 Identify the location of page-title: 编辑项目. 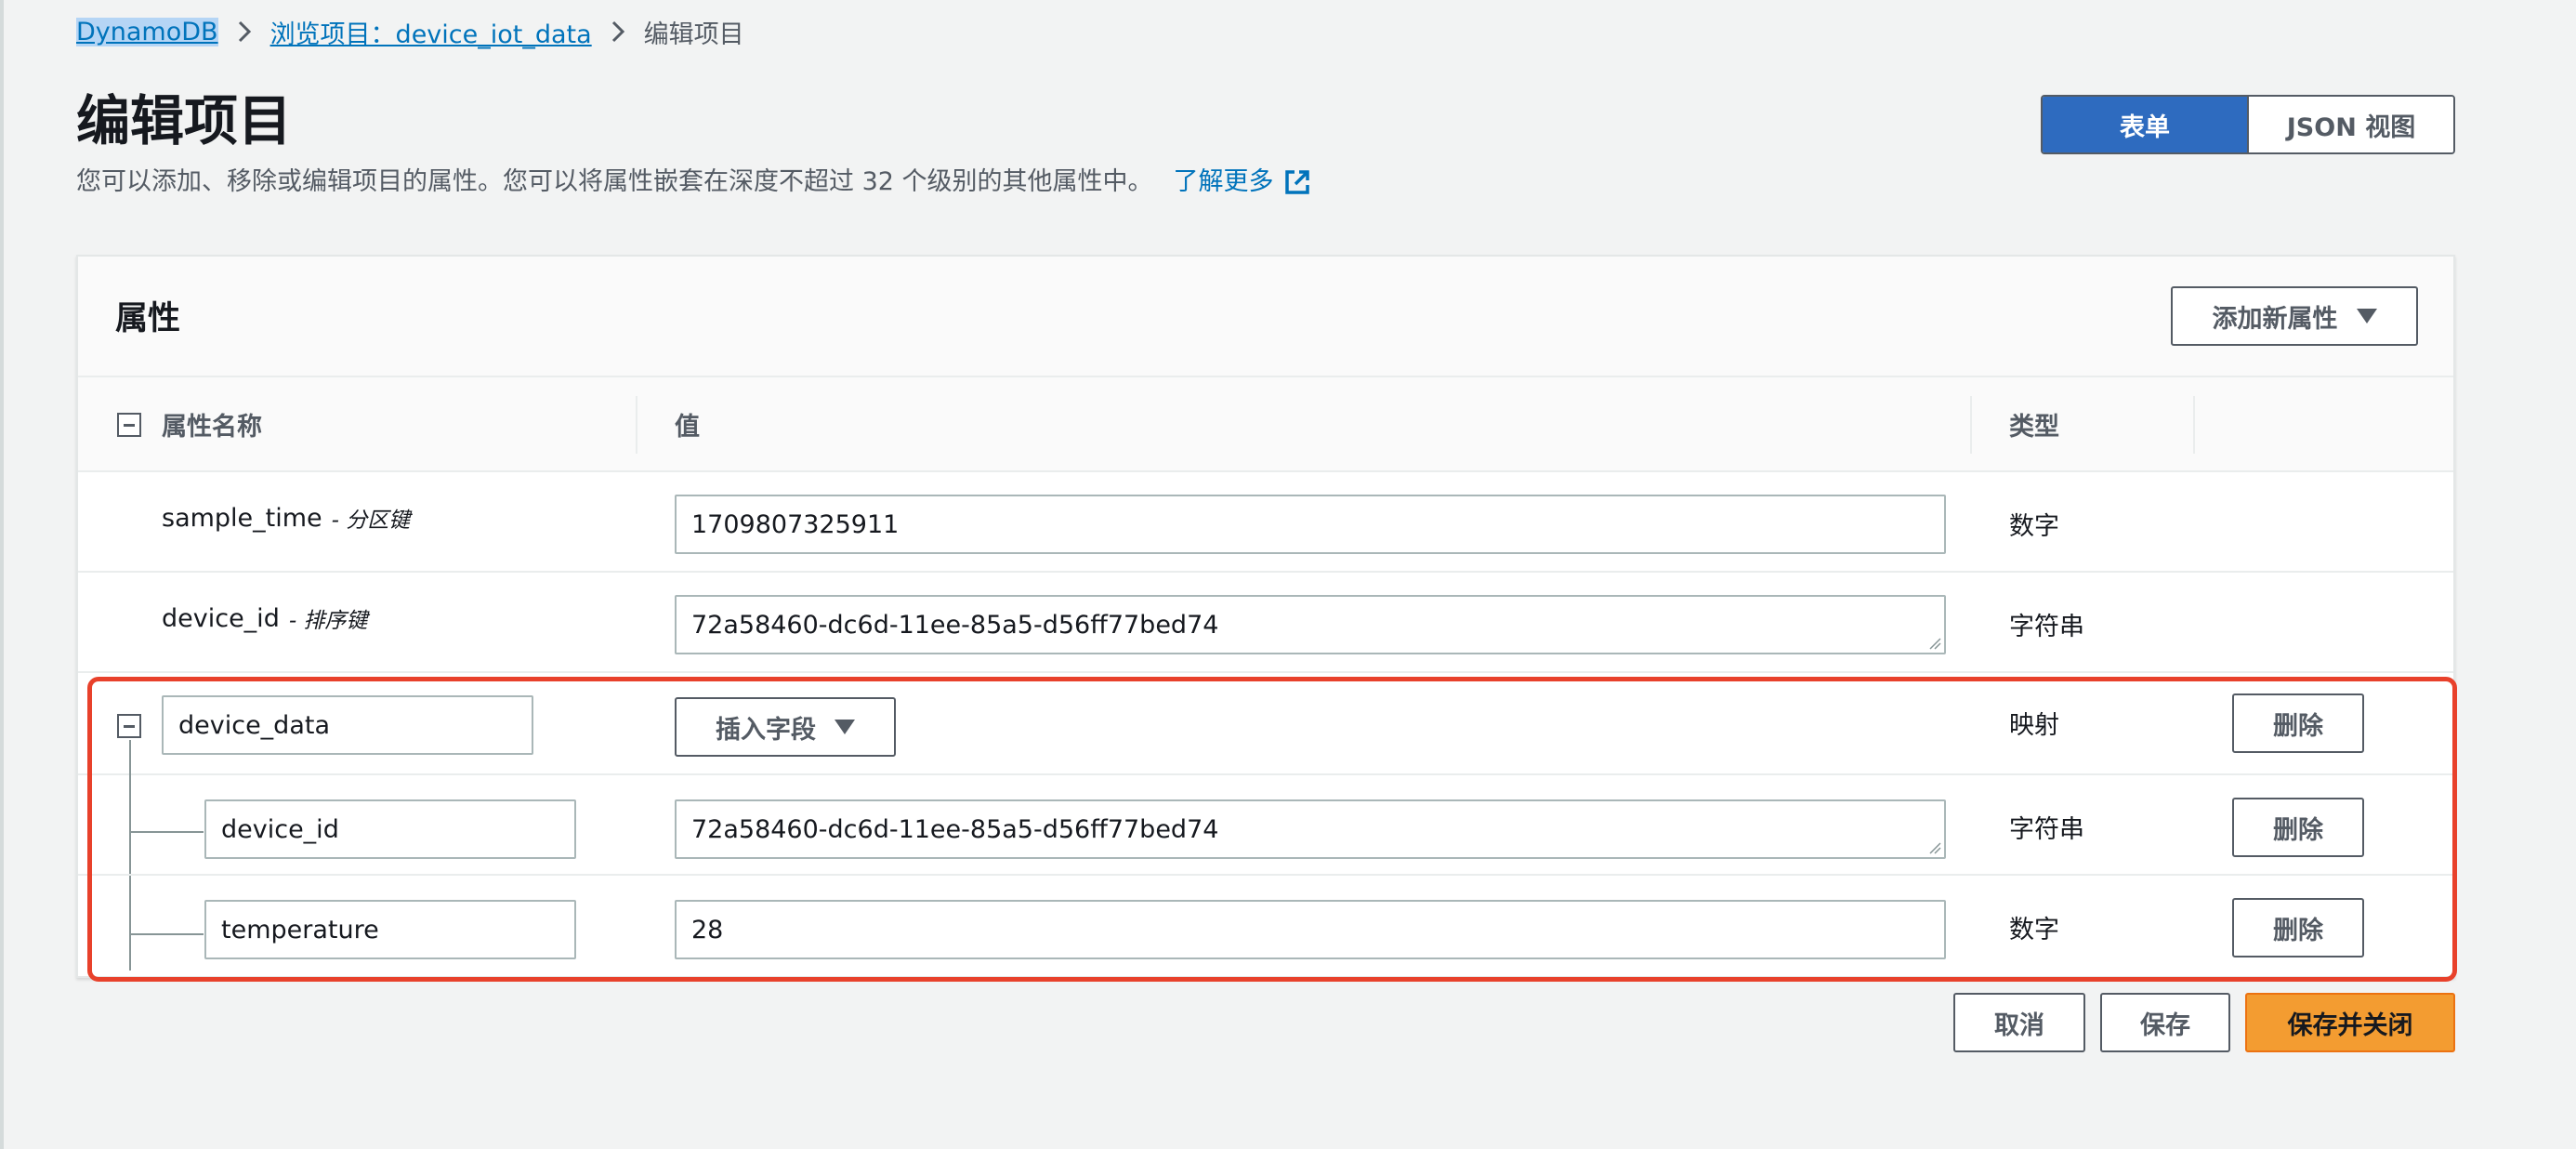
(184, 121).